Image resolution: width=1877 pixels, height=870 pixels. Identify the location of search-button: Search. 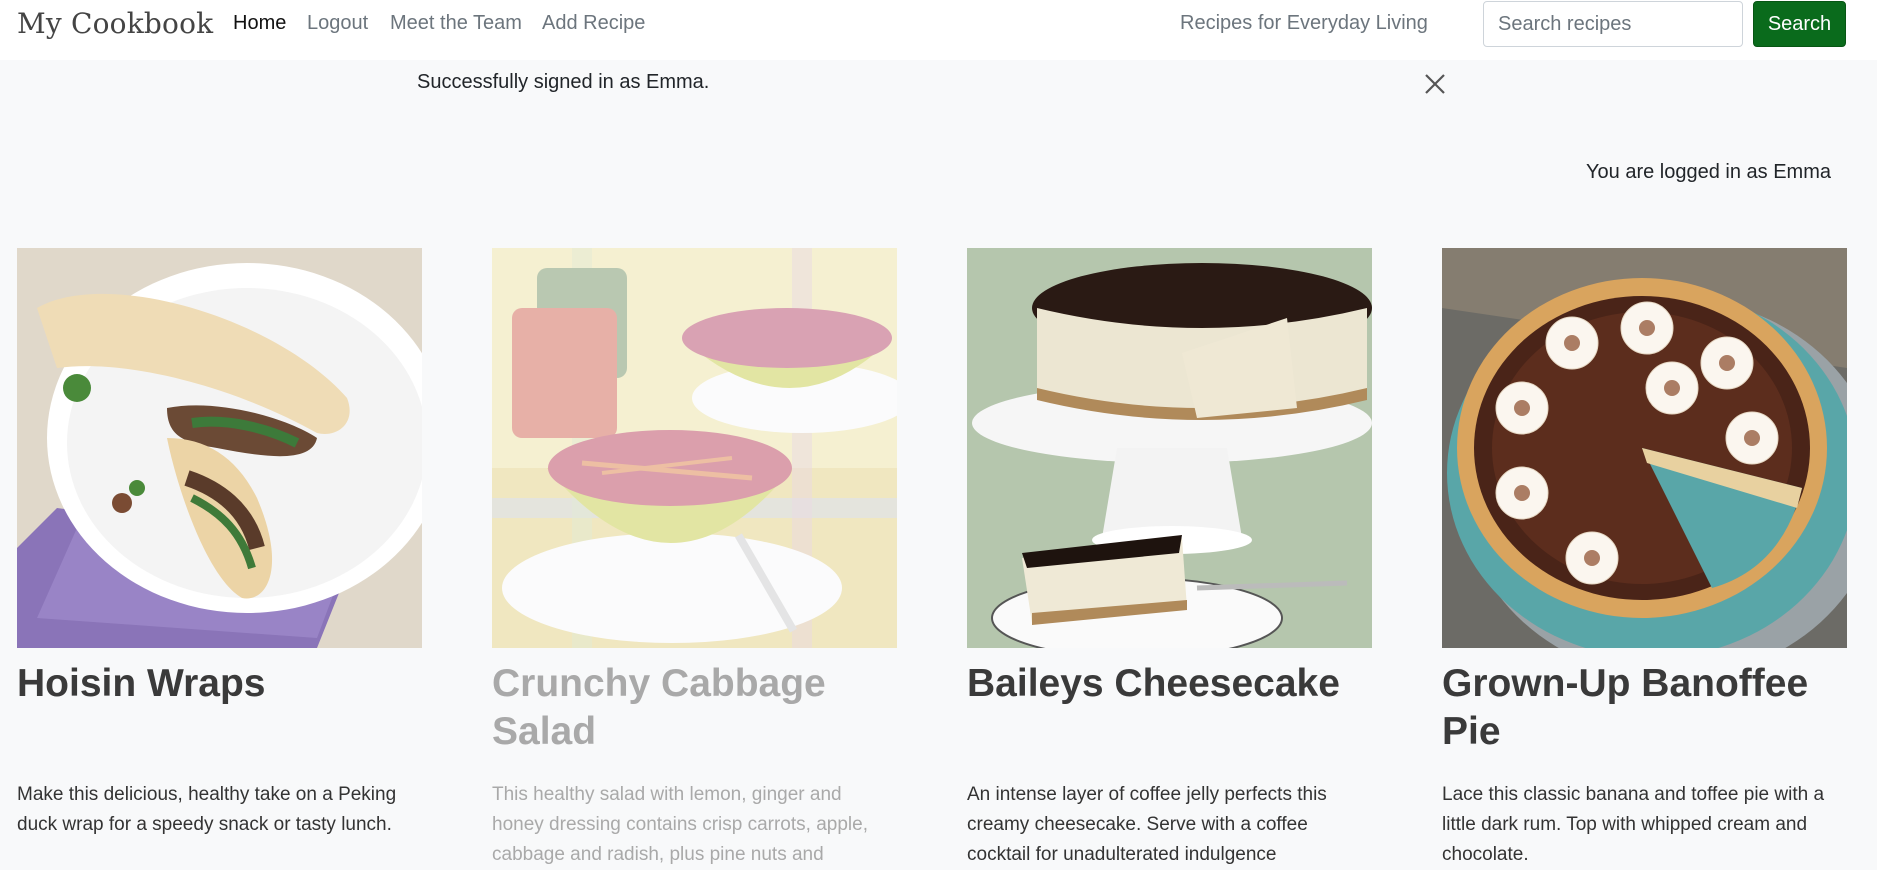
(1799, 24).